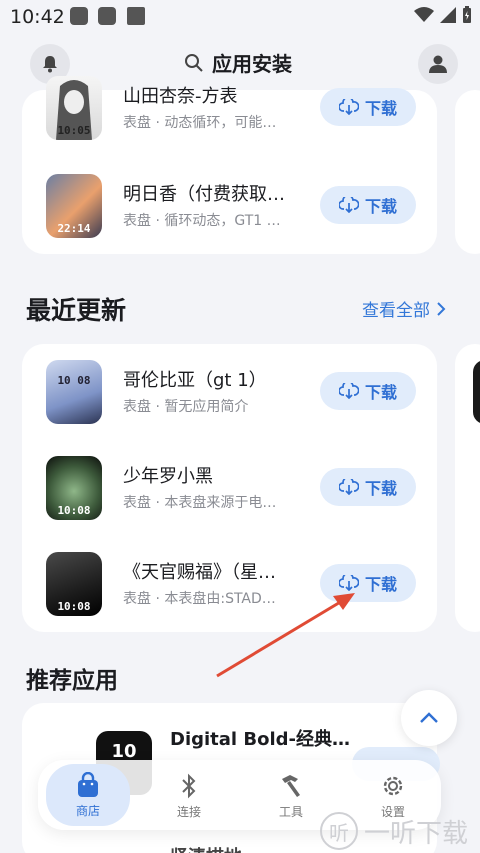  Describe the element at coordinates (424, 14) in the screenshot. I see `wifi-icon` at that location.